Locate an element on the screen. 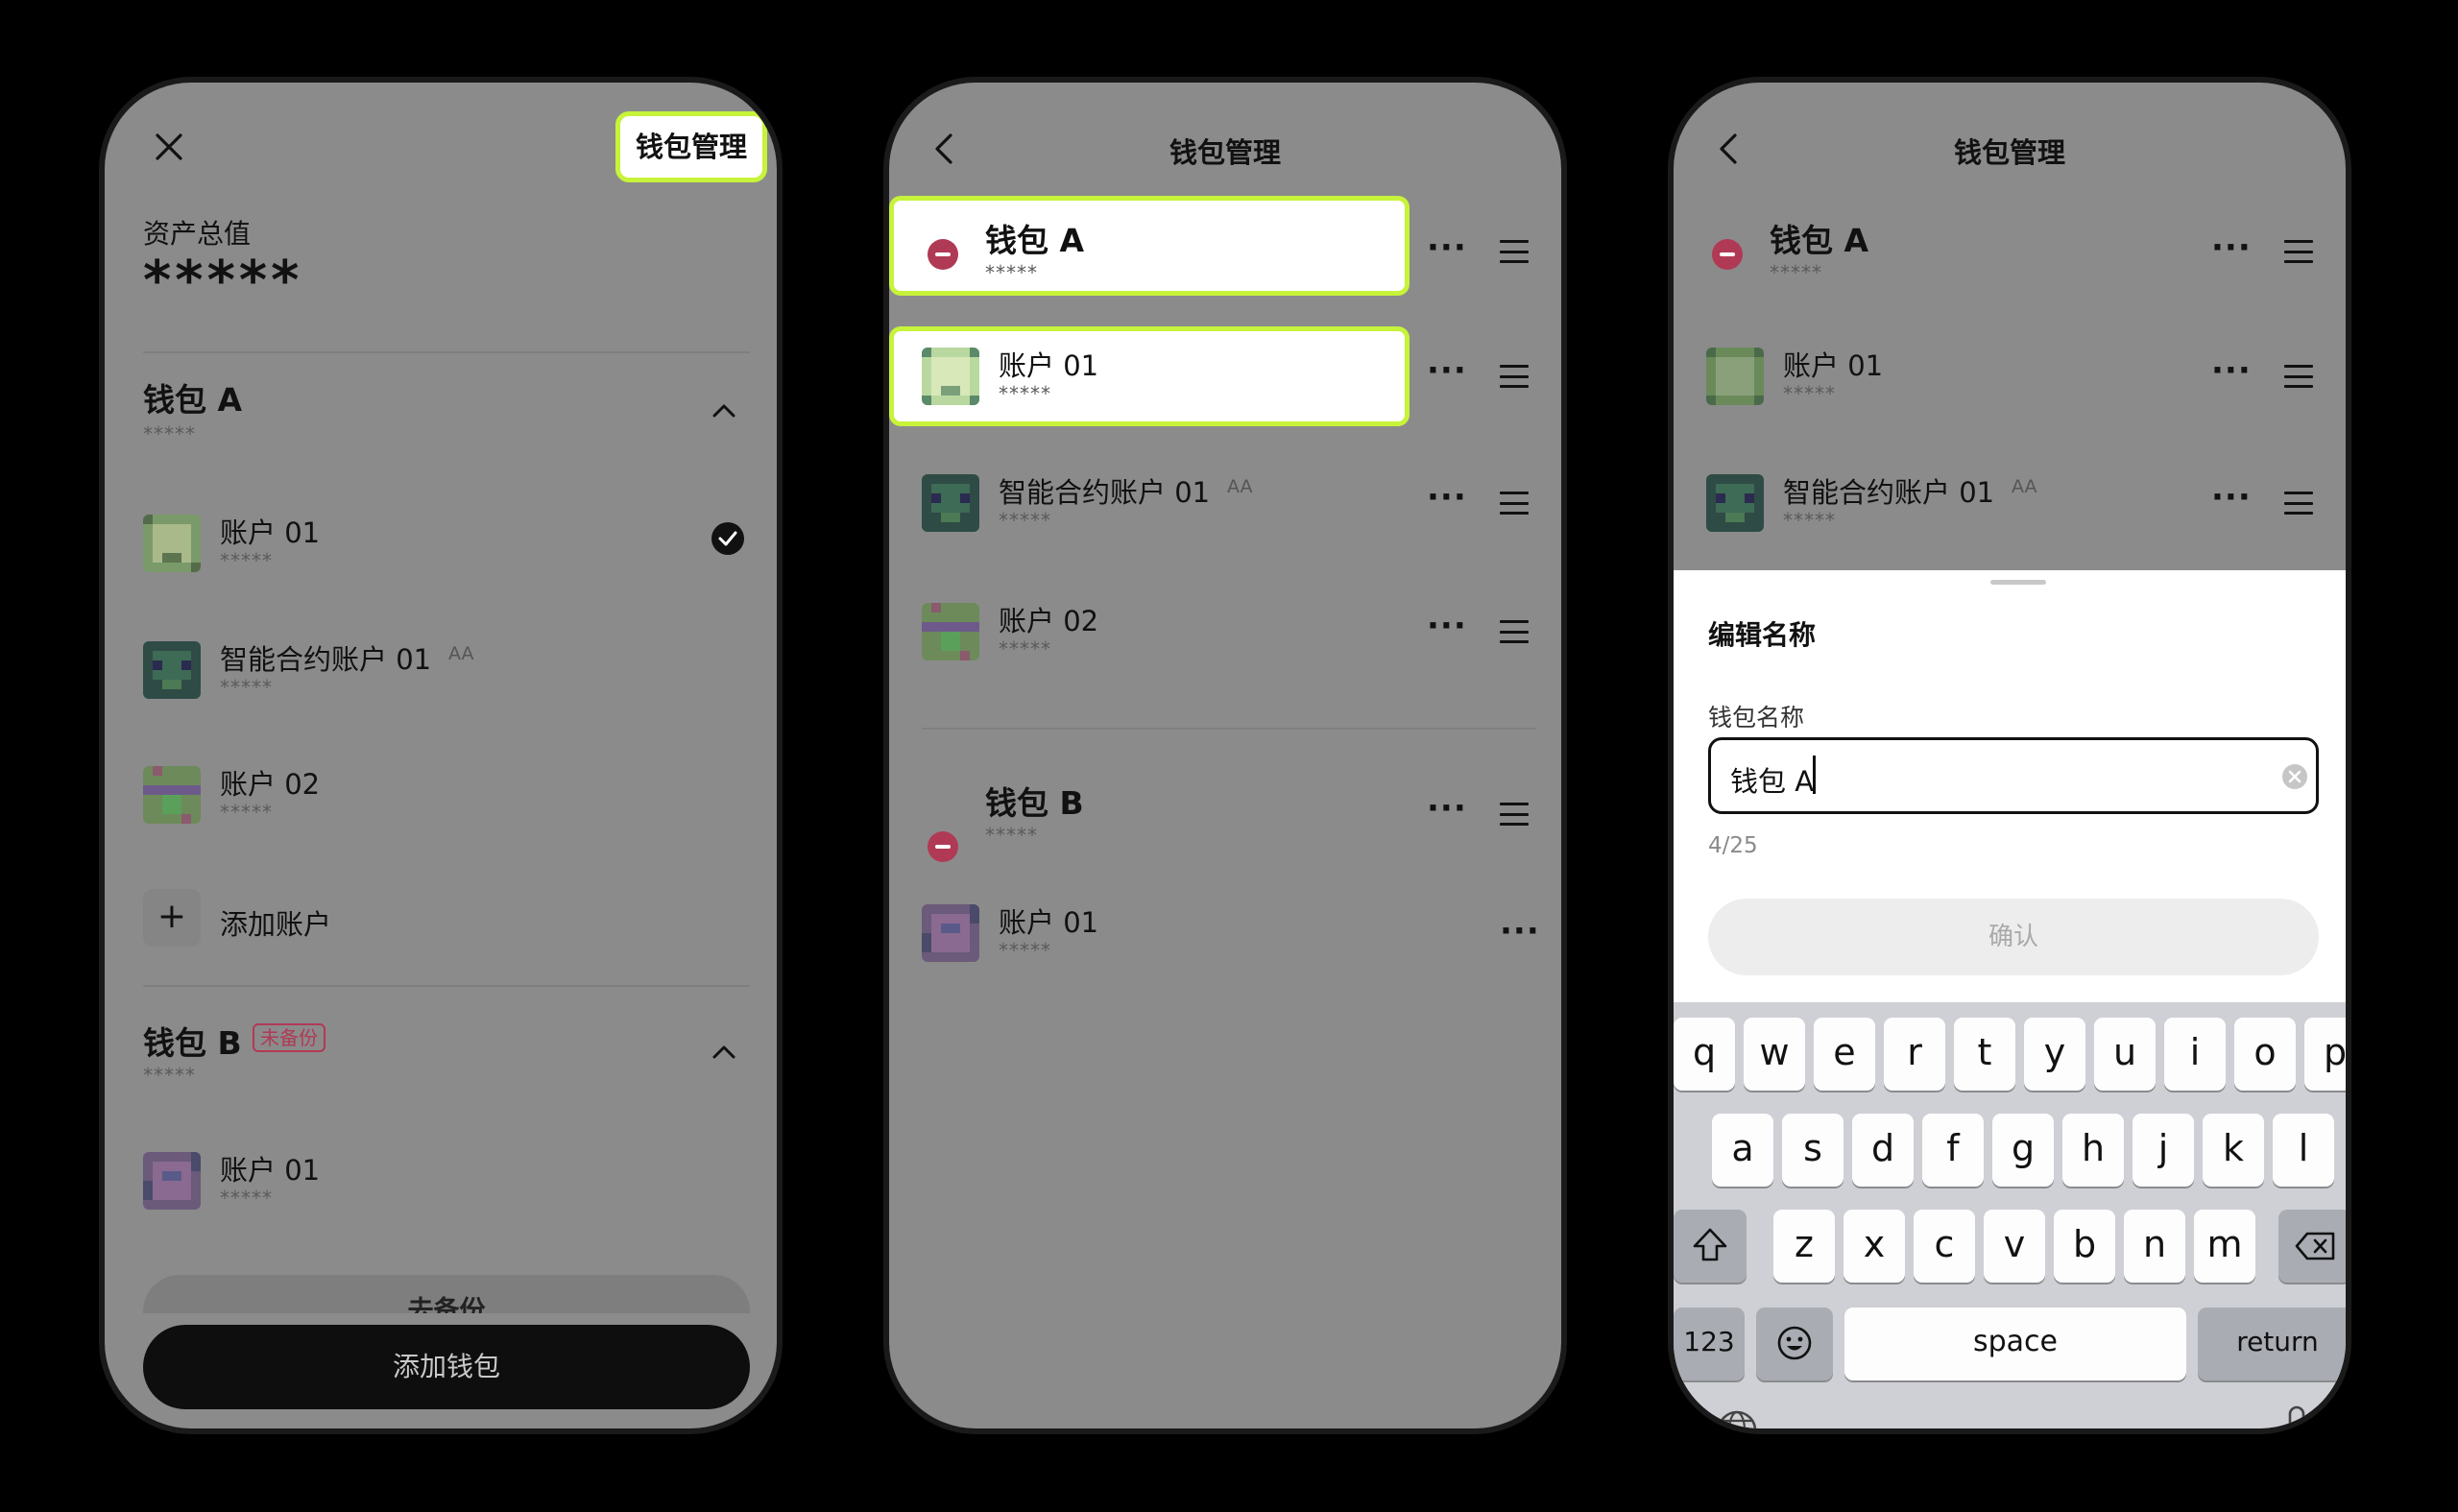  shift-key is located at coordinates (1711, 1246).